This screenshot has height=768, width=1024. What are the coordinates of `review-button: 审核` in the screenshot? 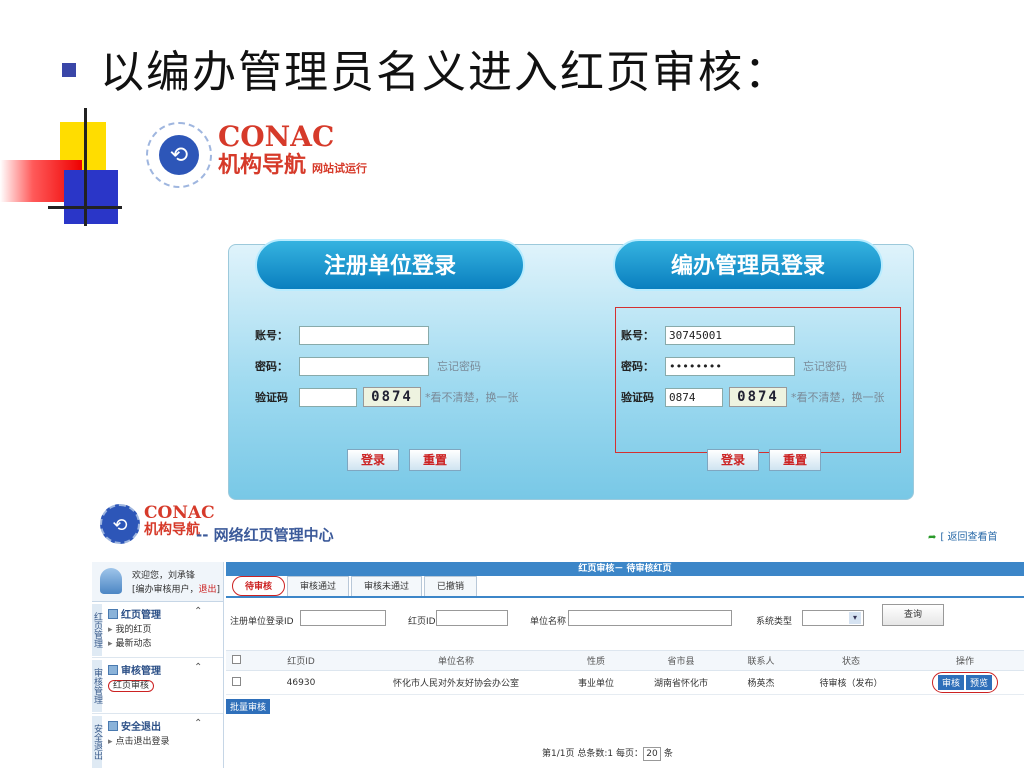 It's located at (950, 682).